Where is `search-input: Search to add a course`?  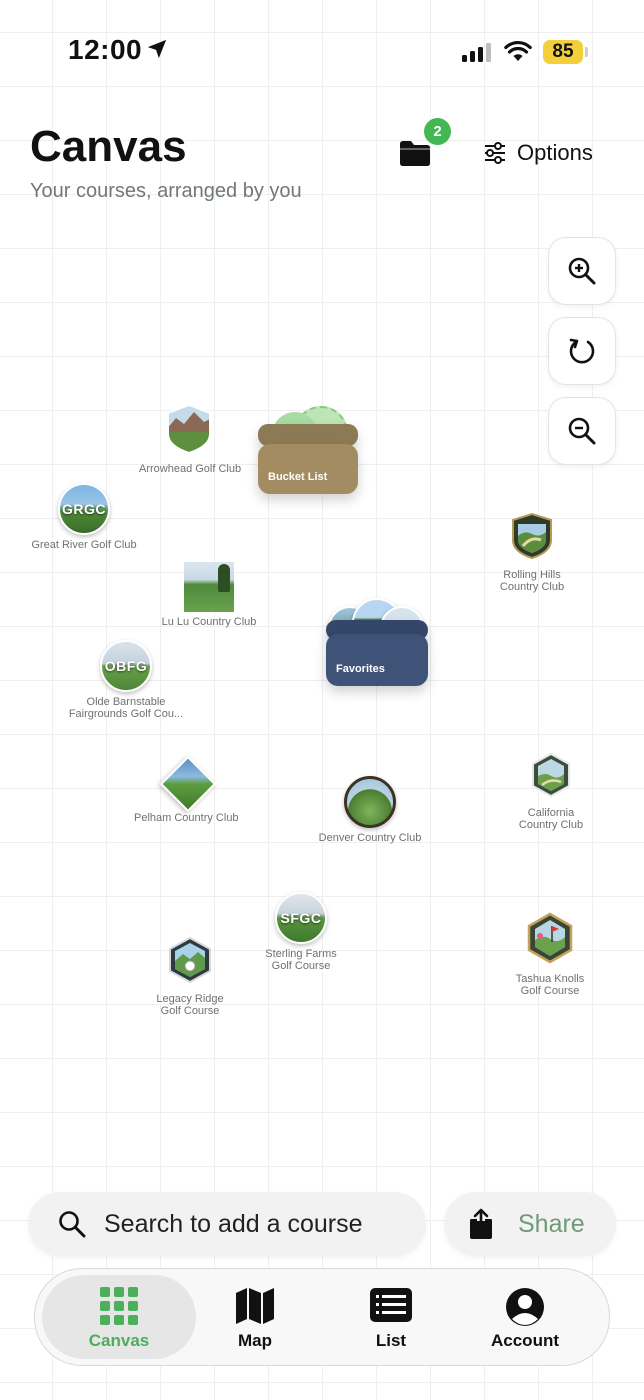
search-input: Search to add a course is located at coordinates (227, 1224).